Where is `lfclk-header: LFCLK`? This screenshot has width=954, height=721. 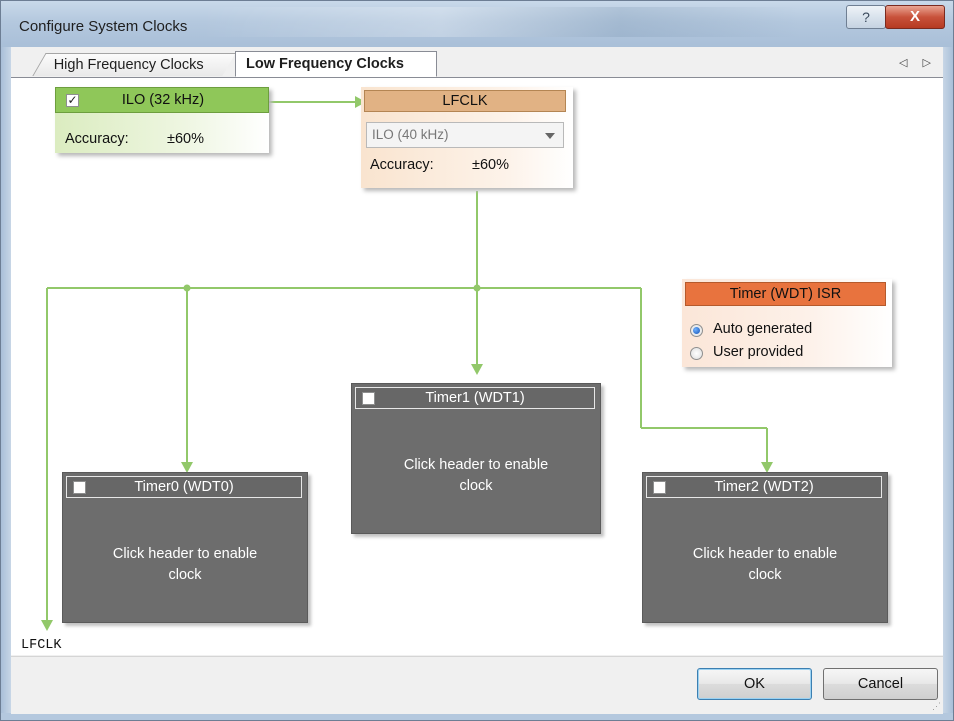 lfclk-header: LFCLK is located at coordinates (465, 101).